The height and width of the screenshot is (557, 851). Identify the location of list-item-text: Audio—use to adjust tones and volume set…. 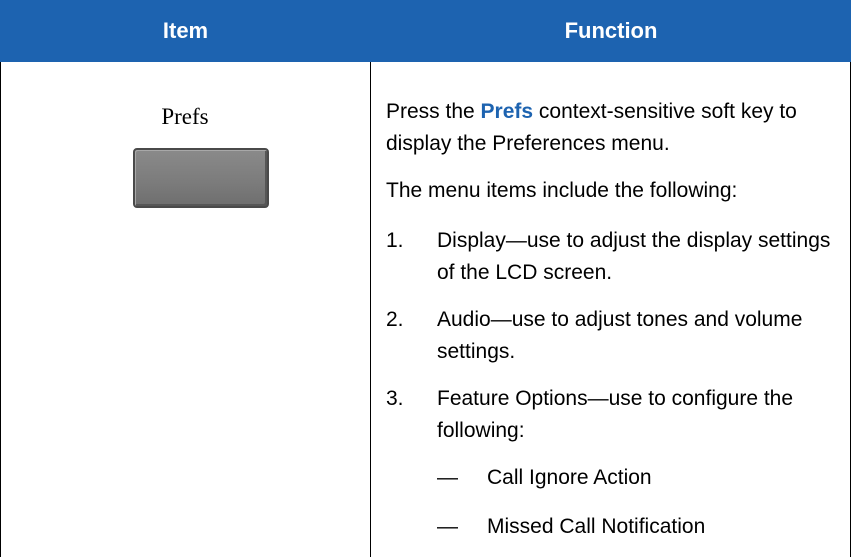
(620, 335).